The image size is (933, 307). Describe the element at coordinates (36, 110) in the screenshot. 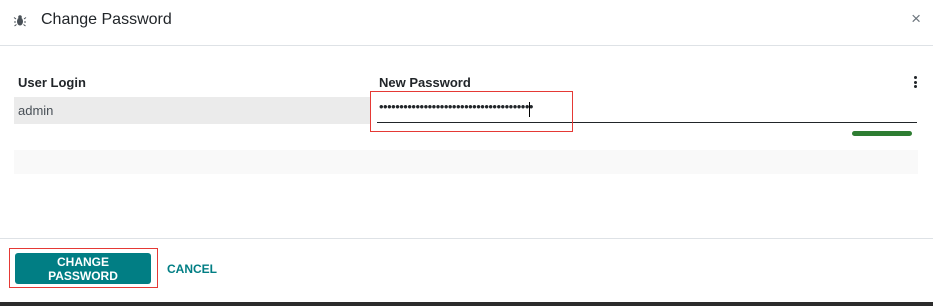

I see `user-login-cell: admin` at that location.